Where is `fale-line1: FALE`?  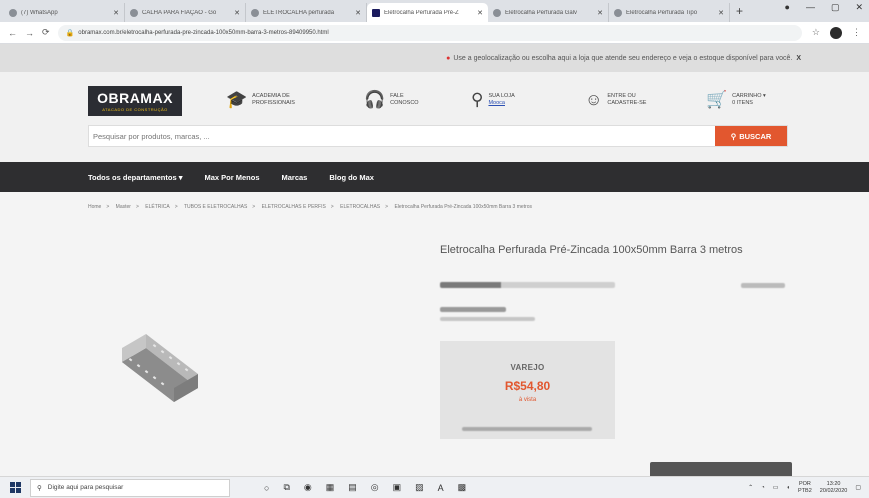 fale-line1: FALE is located at coordinates (397, 96).